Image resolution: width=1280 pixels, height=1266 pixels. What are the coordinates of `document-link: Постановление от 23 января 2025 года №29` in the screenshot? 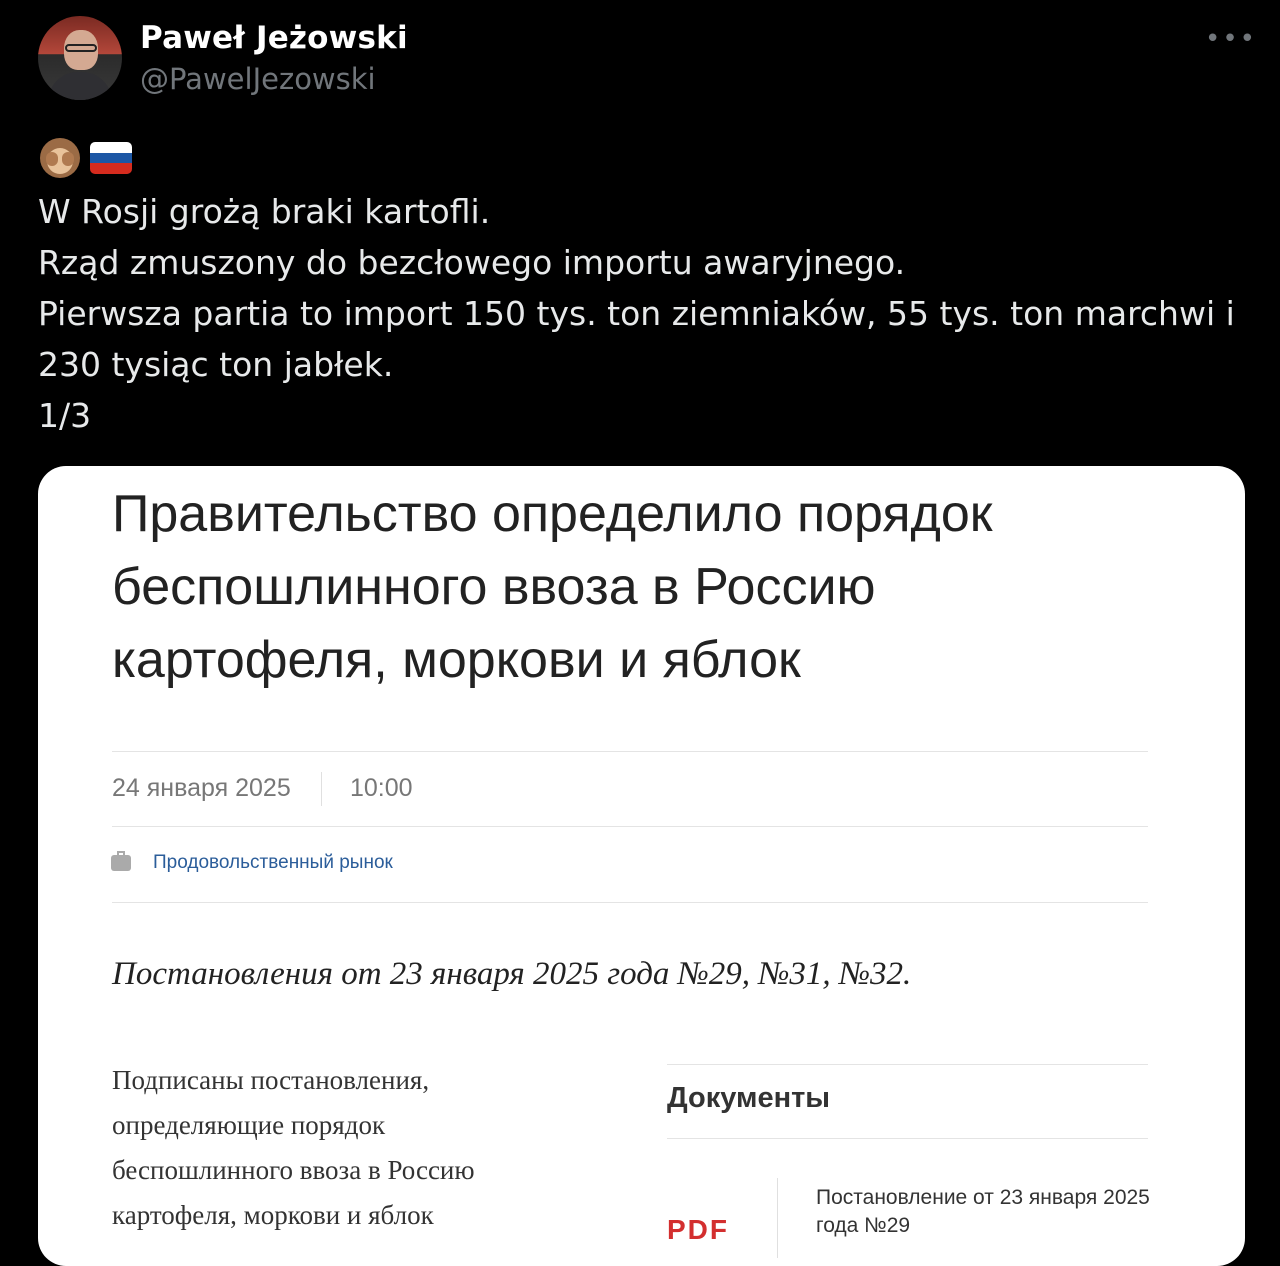 It's located at (986, 1212).